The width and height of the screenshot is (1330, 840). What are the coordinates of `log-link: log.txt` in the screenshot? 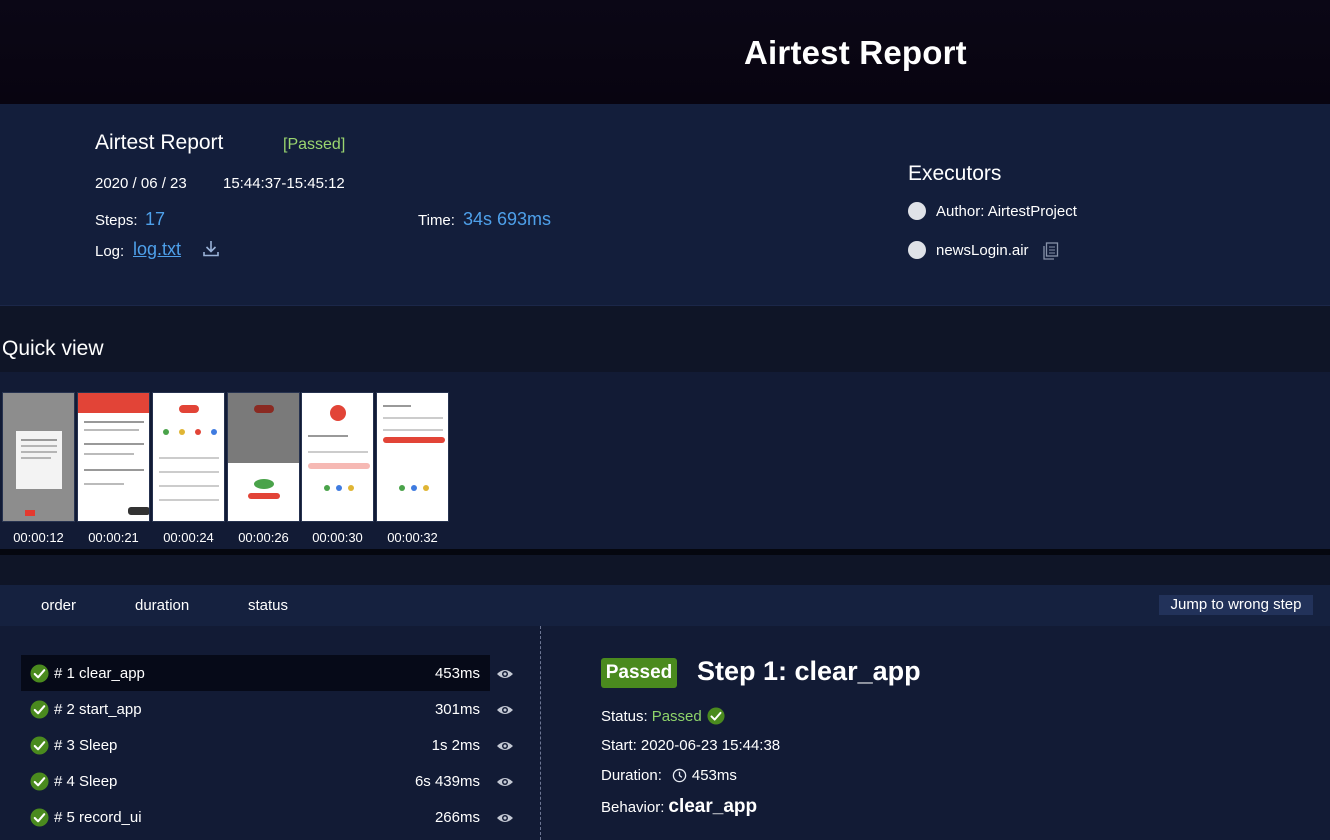 It's located at (157, 249).